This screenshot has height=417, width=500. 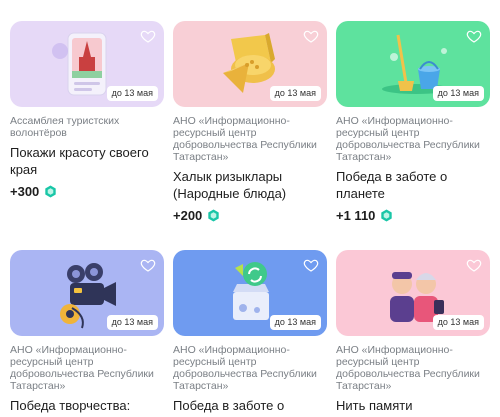 I want to click on activity-title: Халык ризыклары (Народные блюда), so click(x=250, y=185).